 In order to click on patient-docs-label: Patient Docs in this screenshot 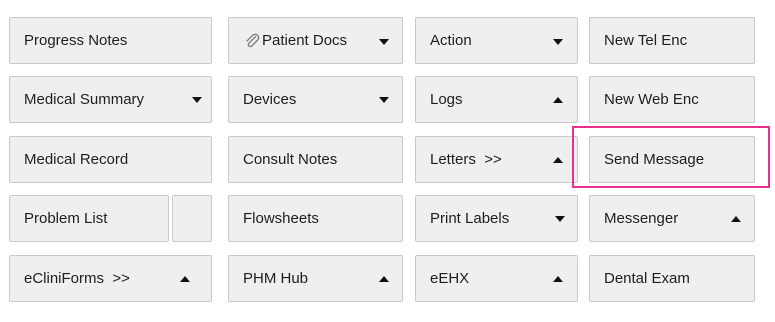, I will do `click(305, 40)`.